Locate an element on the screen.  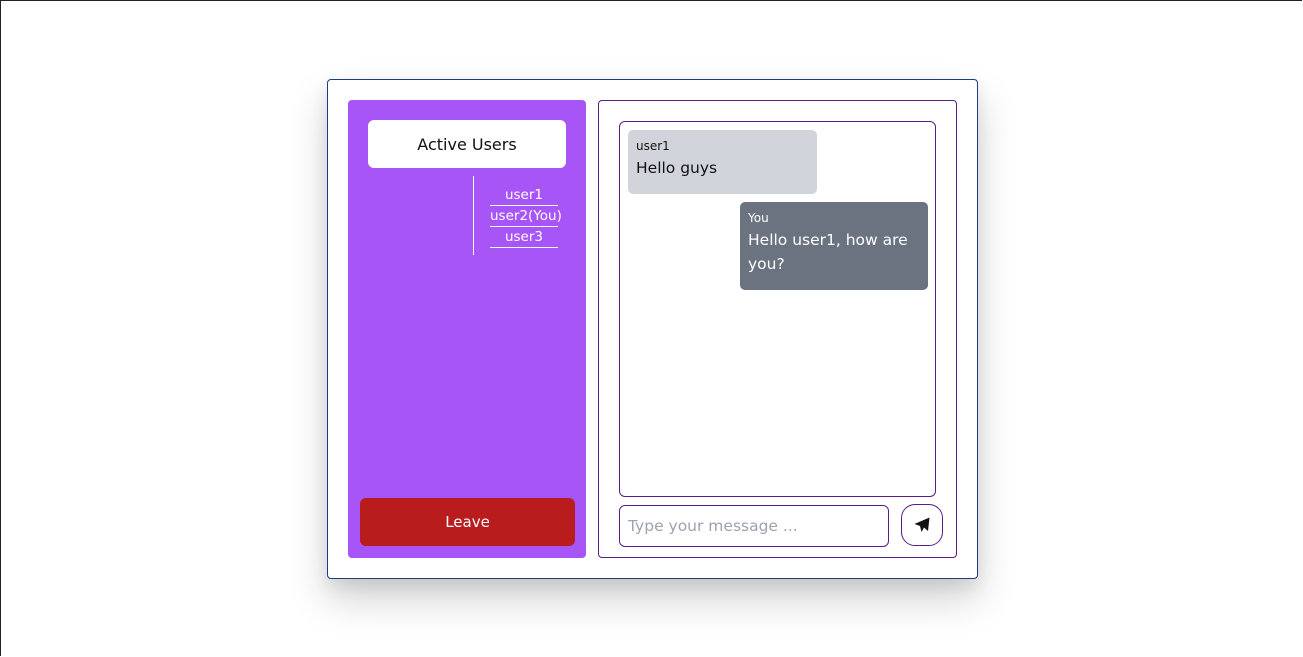
paper-plane-icon is located at coordinates (922, 525).